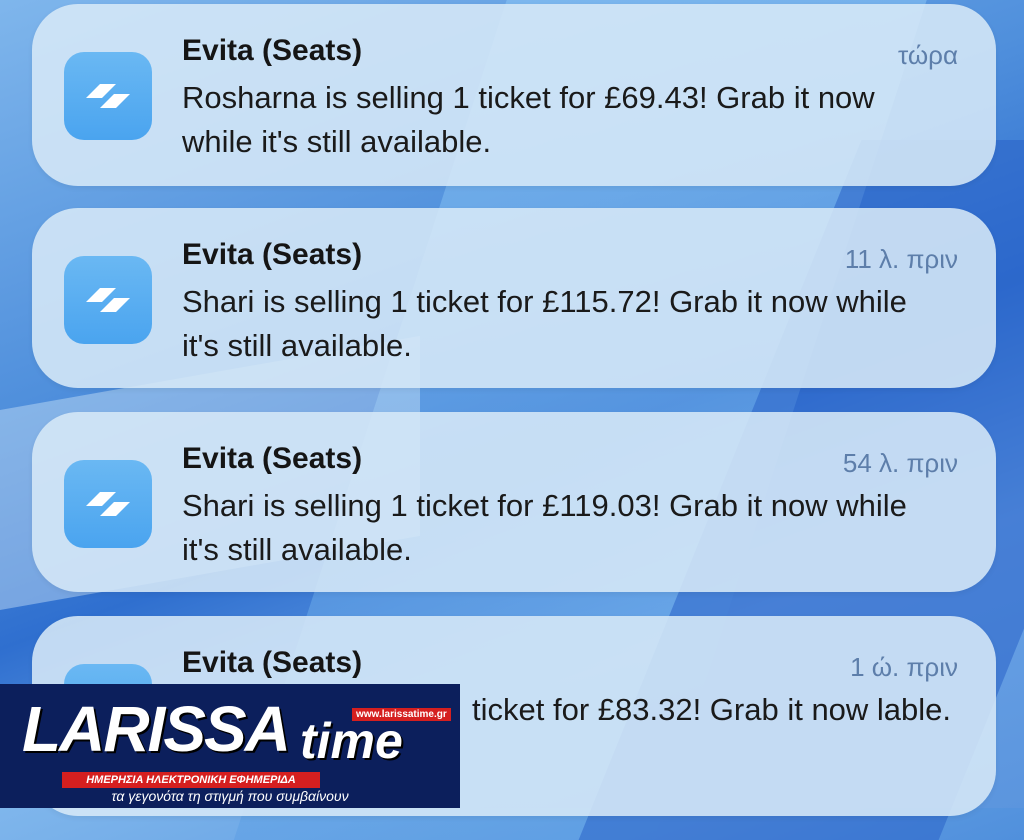  I want to click on notification-time: 1 ώ. πριν, so click(904, 667).